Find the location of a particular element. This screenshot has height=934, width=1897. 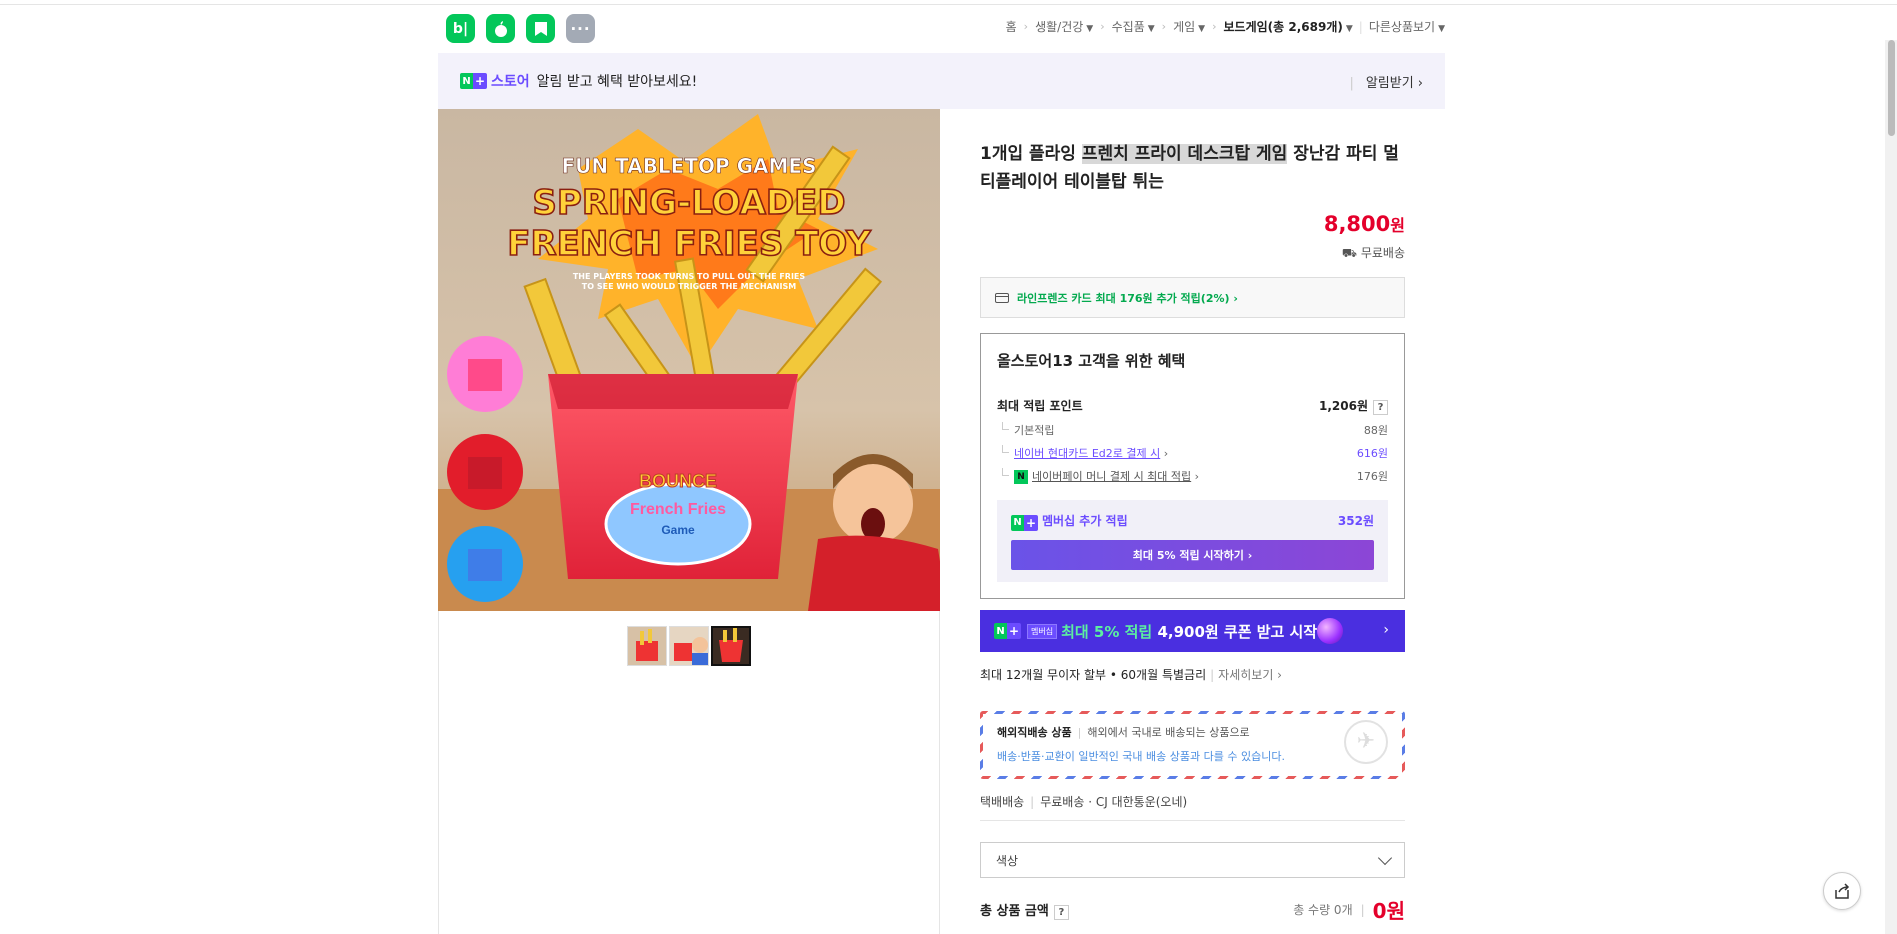

image-box-text-1: BOUNCE is located at coordinates (678, 481).